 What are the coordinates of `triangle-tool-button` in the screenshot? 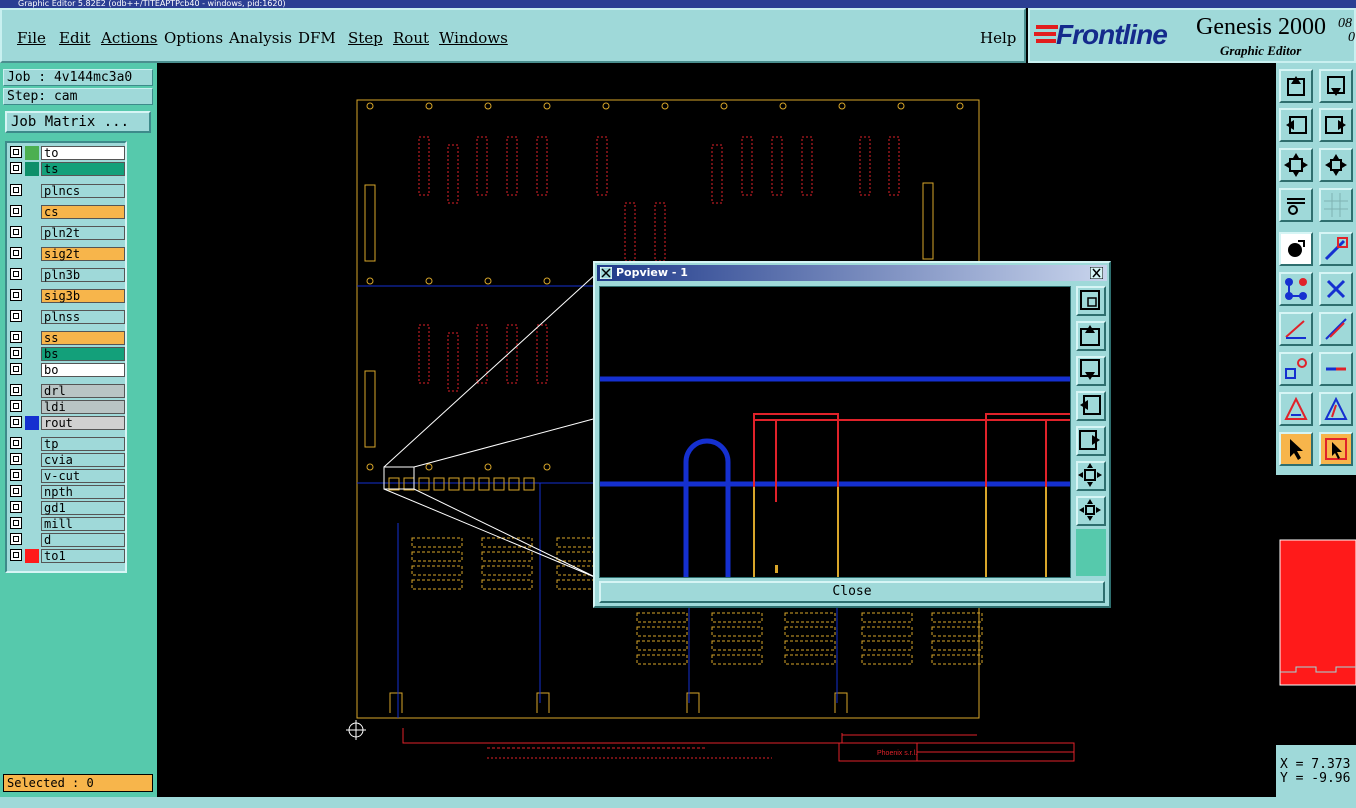 It's located at (1296, 409).